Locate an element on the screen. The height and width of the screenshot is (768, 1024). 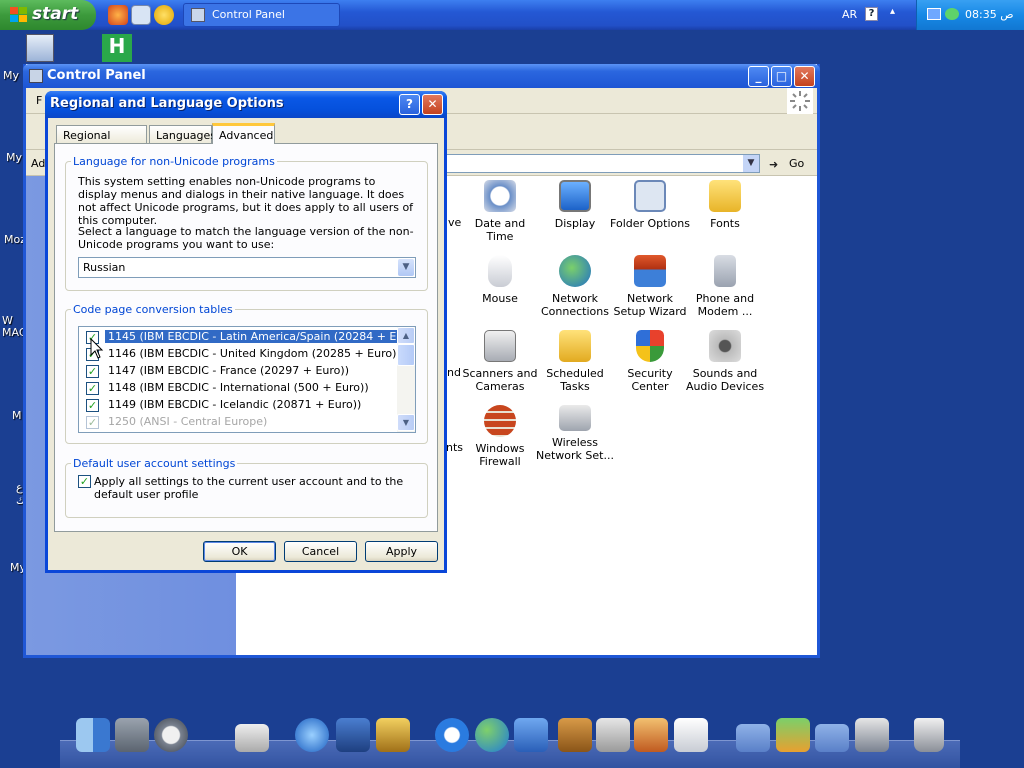
cp-item-scheduled-tasks: Scheduled Tasks is located at coordinates (575, 361).